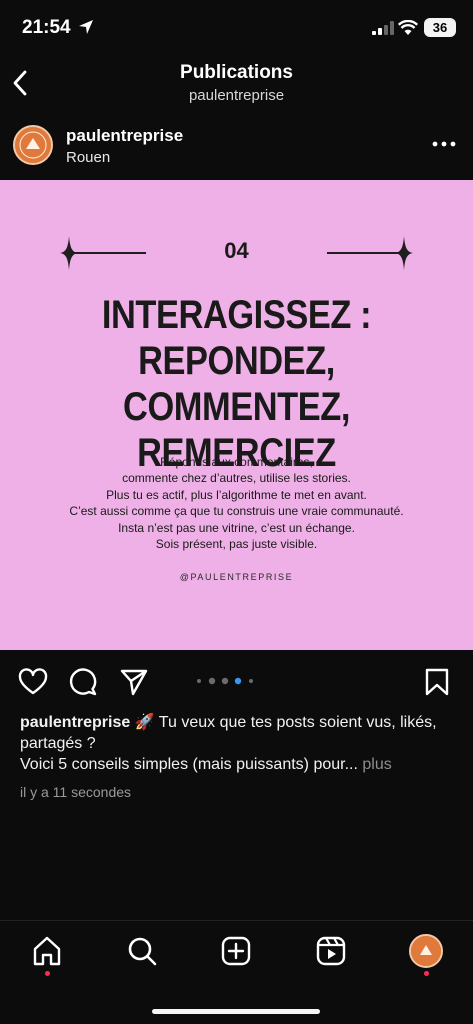  What do you see at coordinates (47, 951) in the screenshot?
I see `home-icon` at bounding box center [47, 951].